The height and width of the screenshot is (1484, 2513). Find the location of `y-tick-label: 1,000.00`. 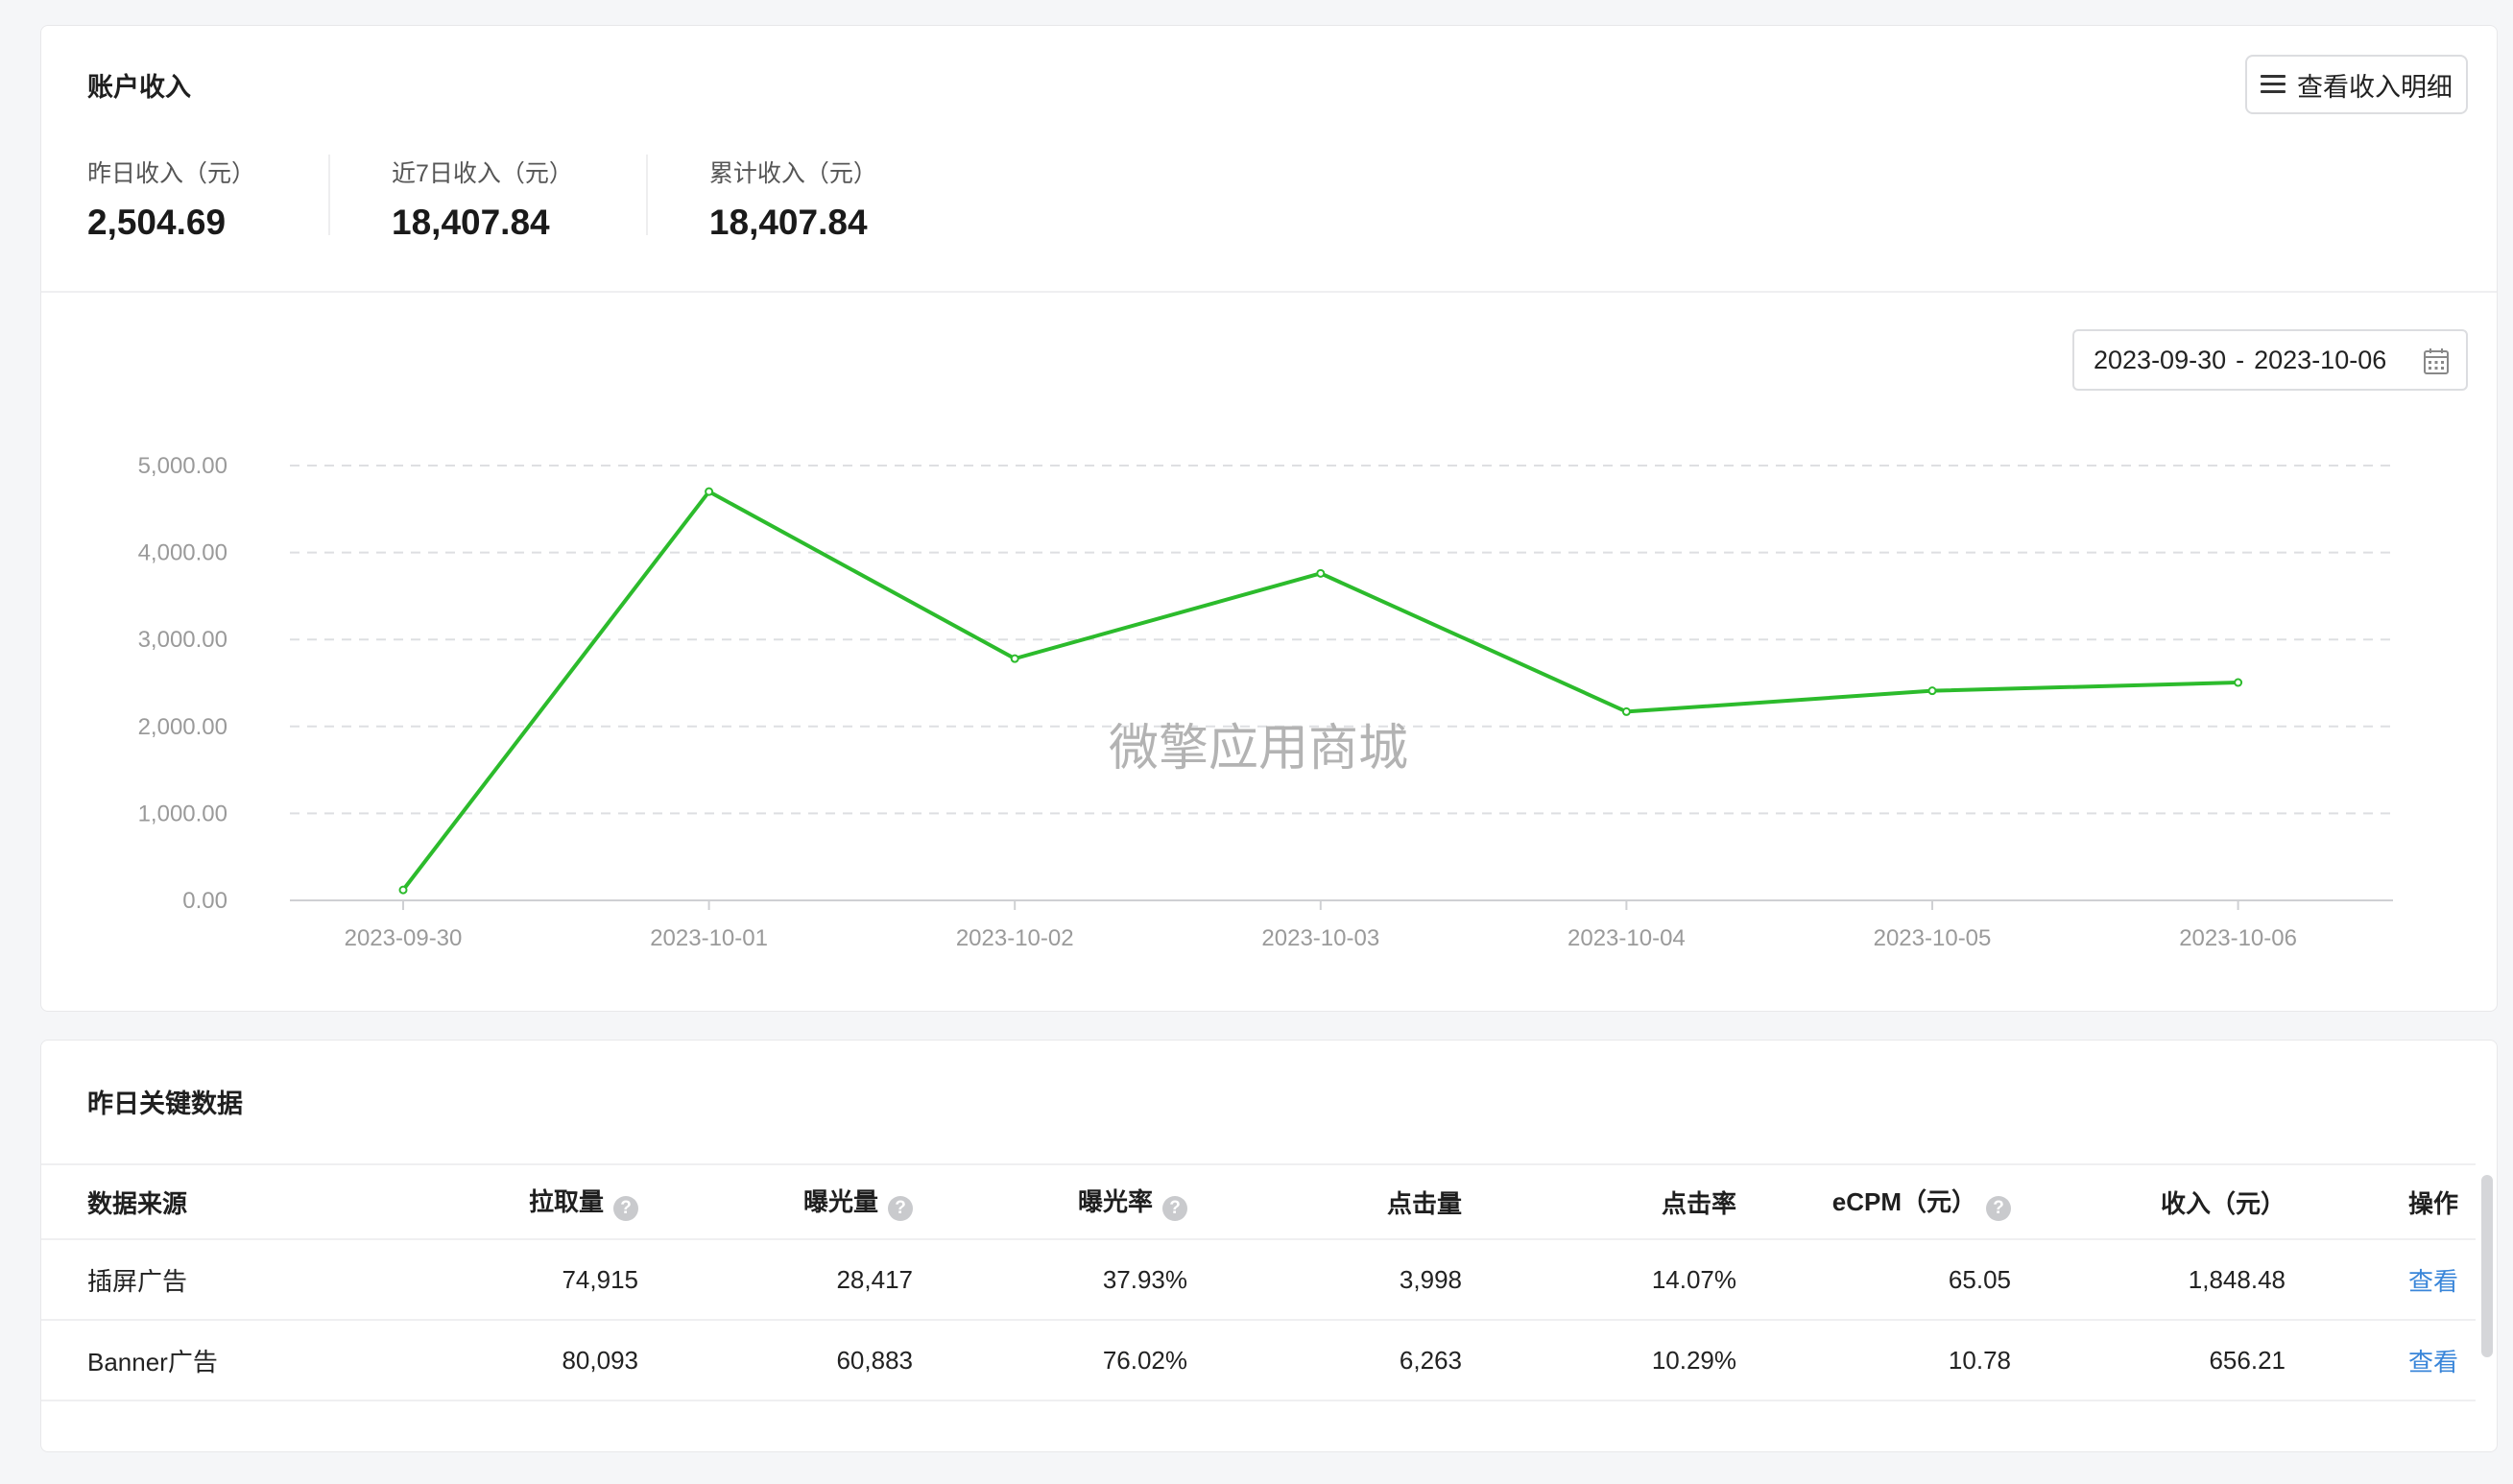

y-tick-label: 1,000.00 is located at coordinates (182, 813).